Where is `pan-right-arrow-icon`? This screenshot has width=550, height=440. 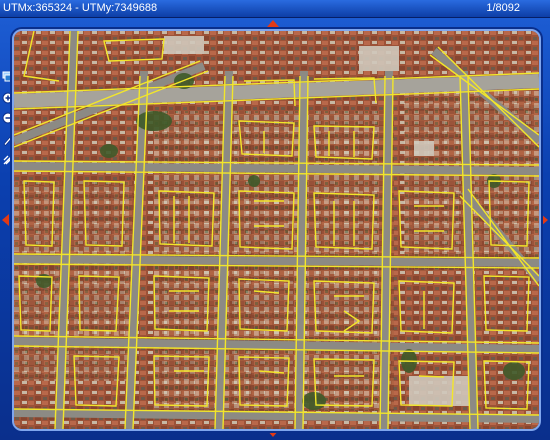 pan-right-arrow-icon is located at coordinates (544, 220).